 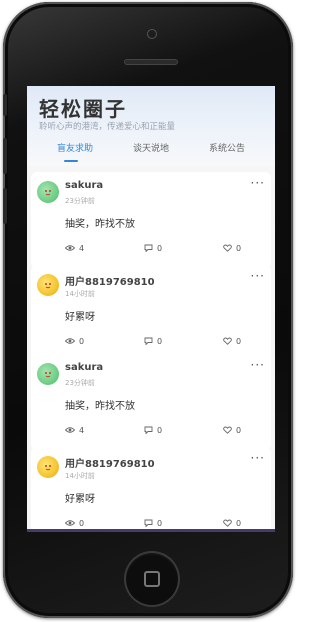 What do you see at coordinates (152, 34) in the screenshot?
I see `front-camera` at bounding box center [152, 34].